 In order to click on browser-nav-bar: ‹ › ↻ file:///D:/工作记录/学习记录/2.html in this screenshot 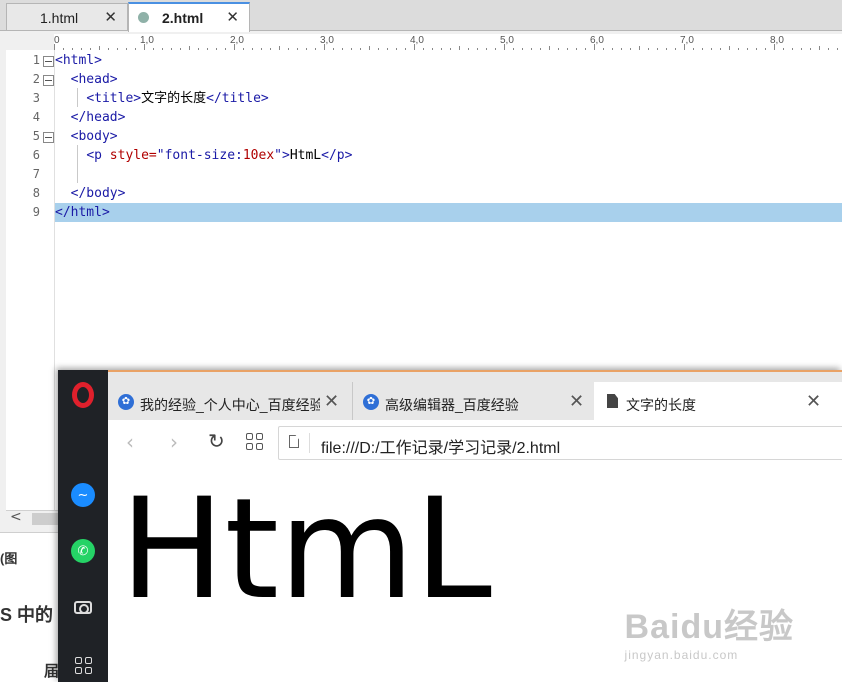, I will do `click(475, 442)`.